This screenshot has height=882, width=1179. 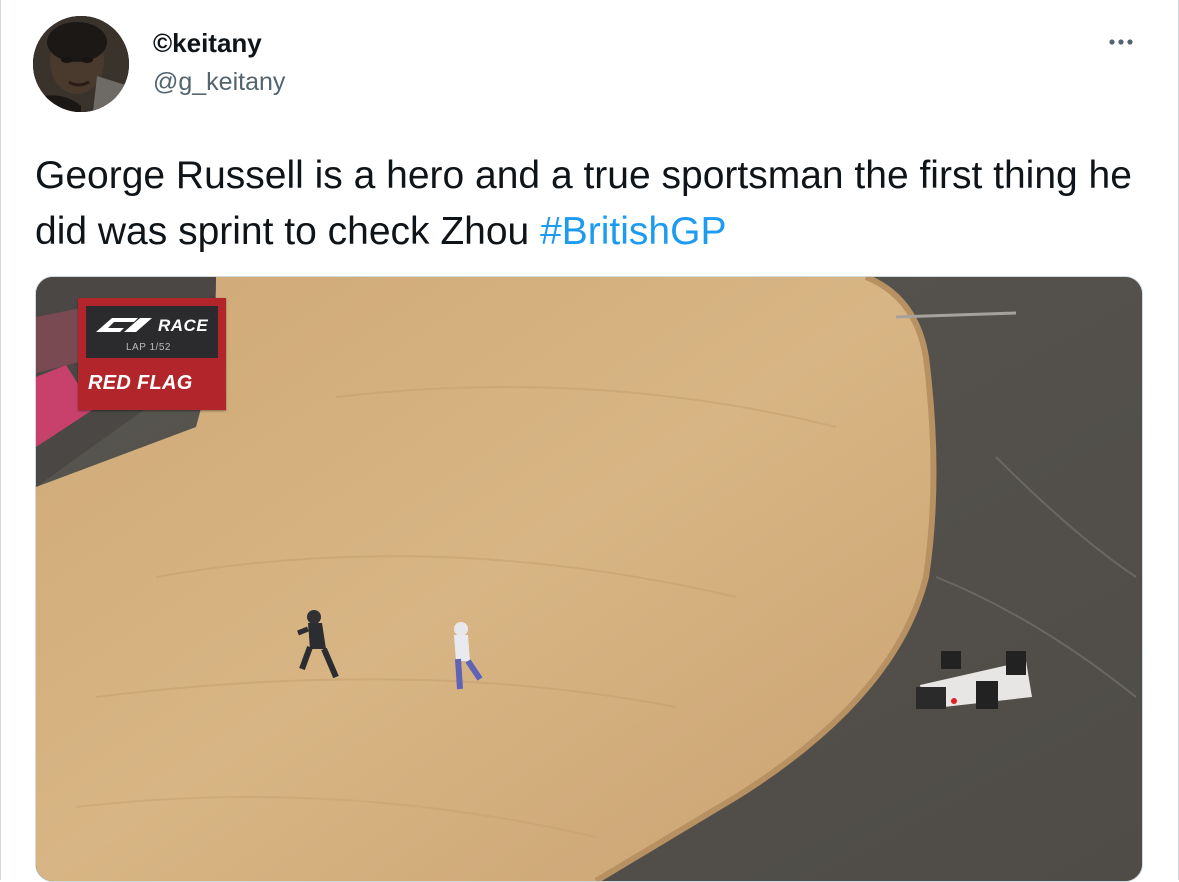 What do you see at coordinates (124, 325) in the screenshot?
I see `f1-logo-icon` at bounding box center [124, 325].